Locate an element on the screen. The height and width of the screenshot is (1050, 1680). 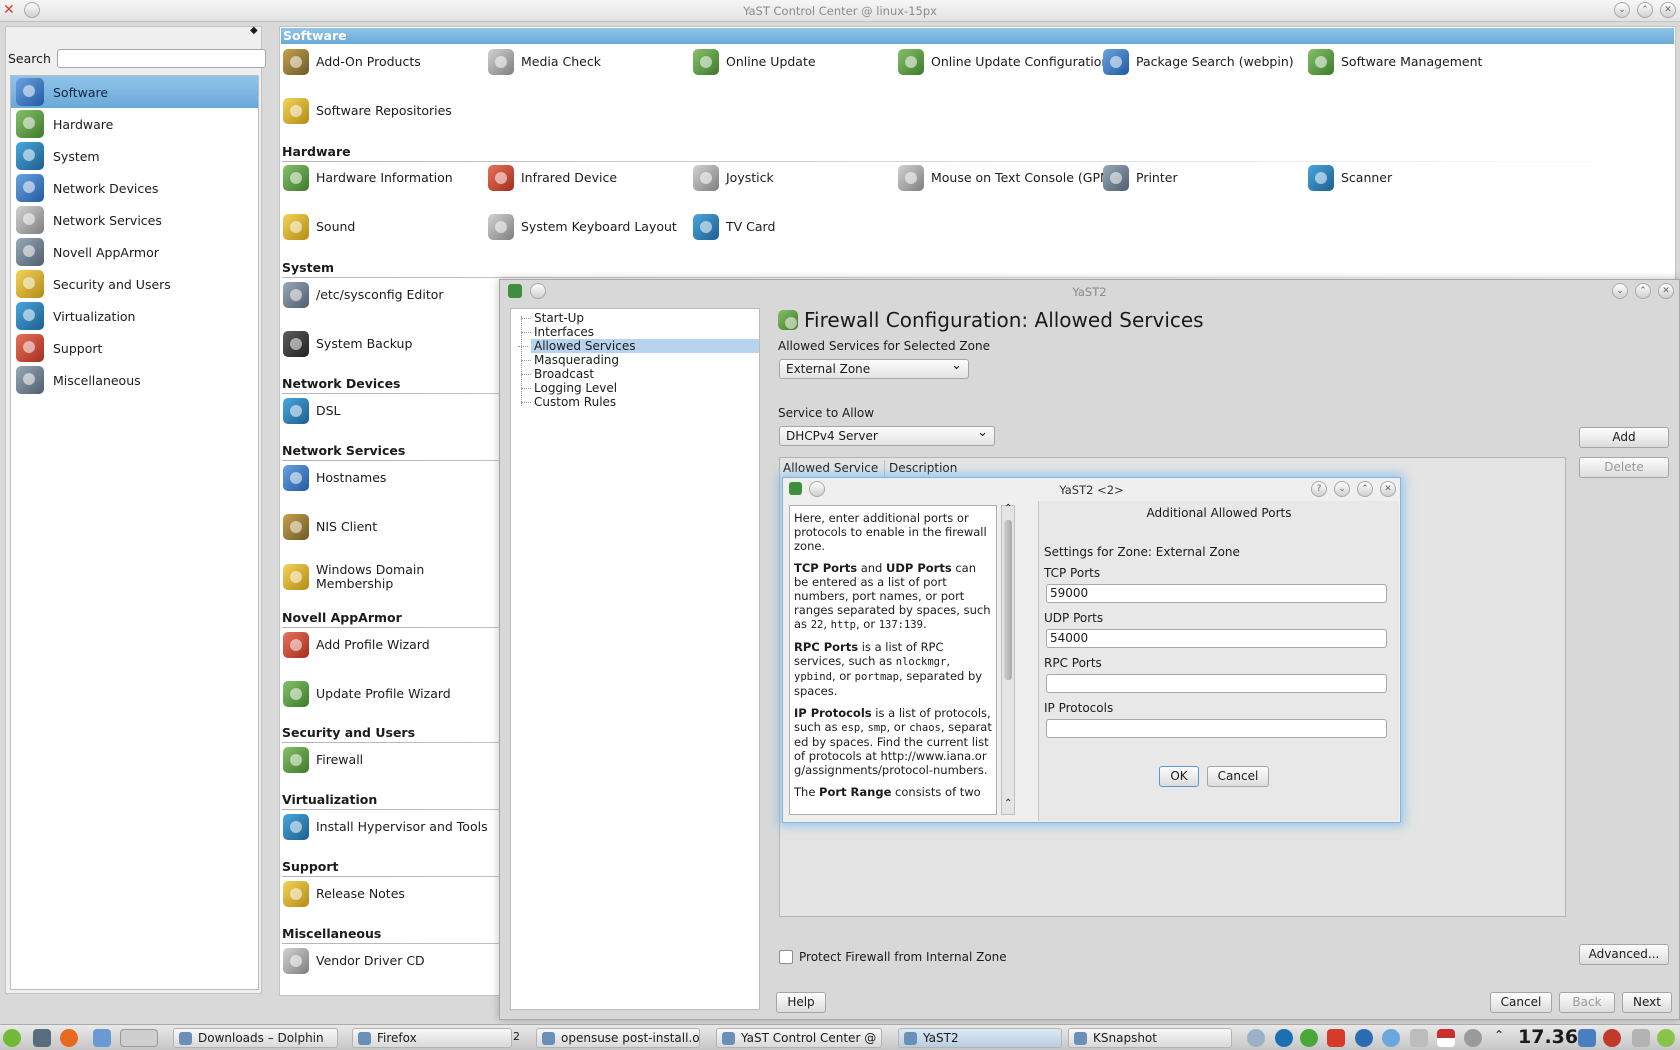
module-hardware-information: Hardware Information is located at coordinates (368, 178).